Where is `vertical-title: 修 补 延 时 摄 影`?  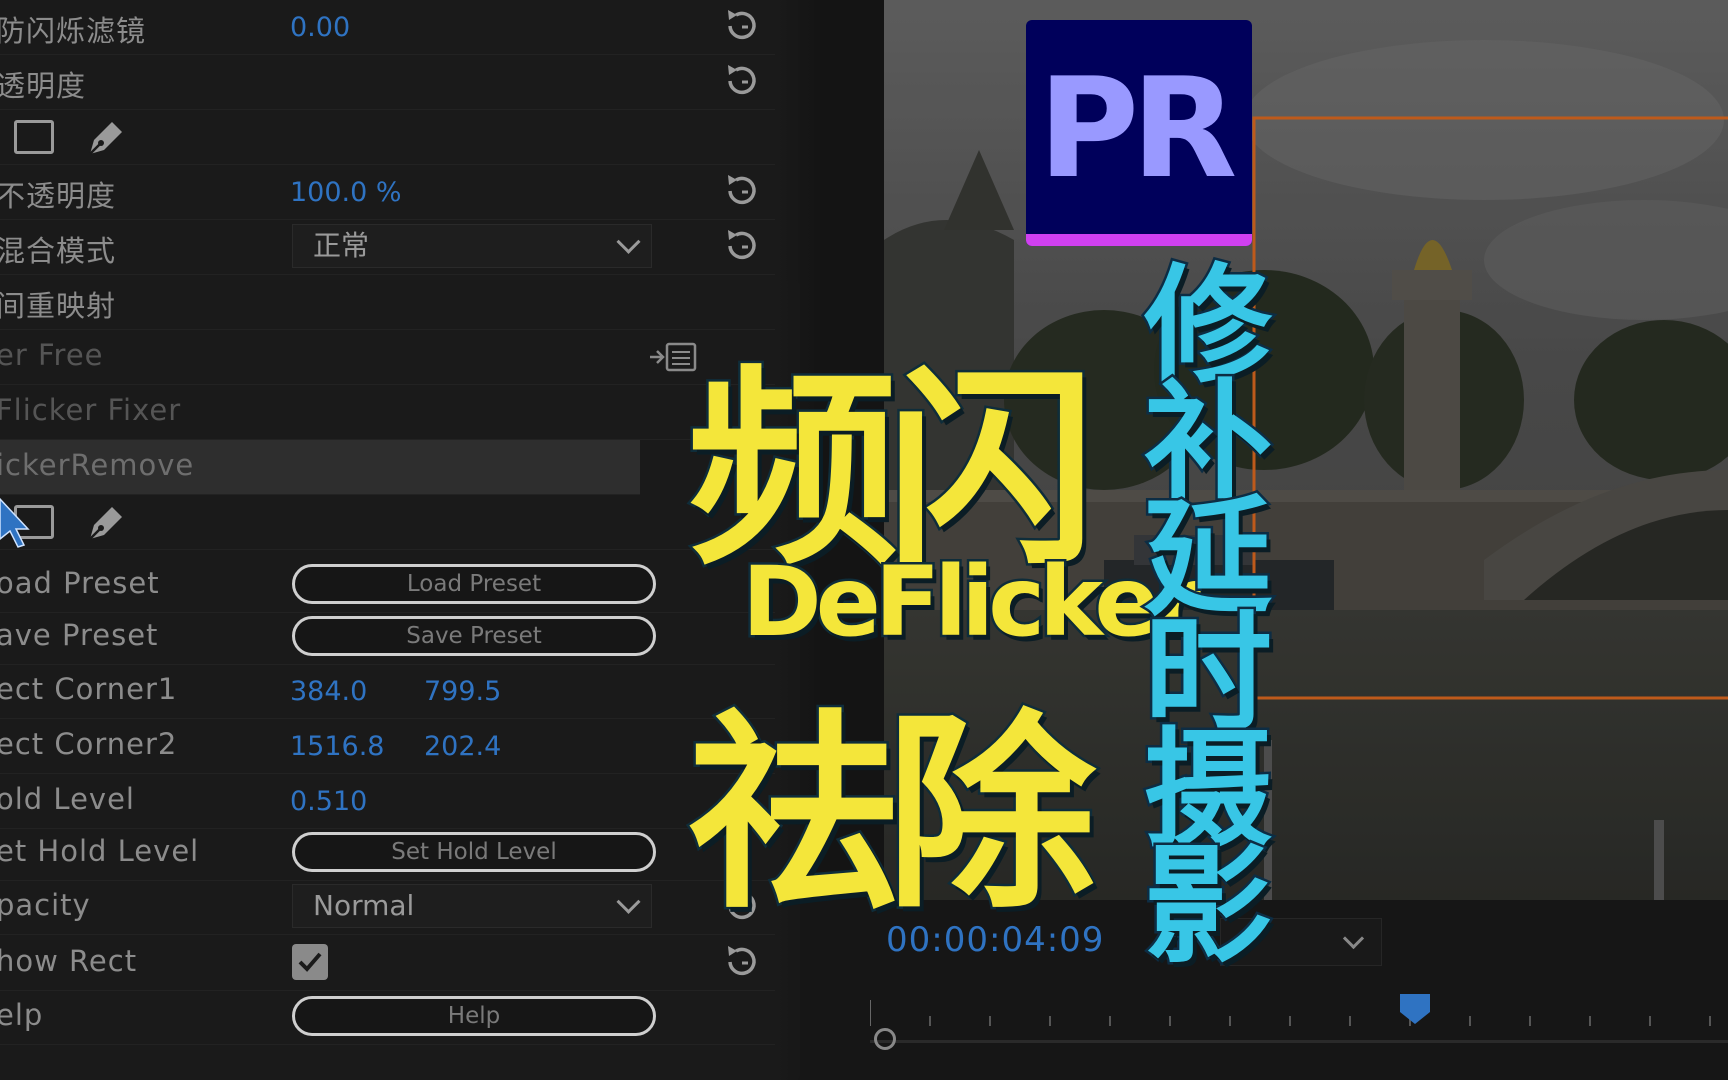 vertical-title: 修 补 延 时 摄 影 is located at coordinates (1208, 620).